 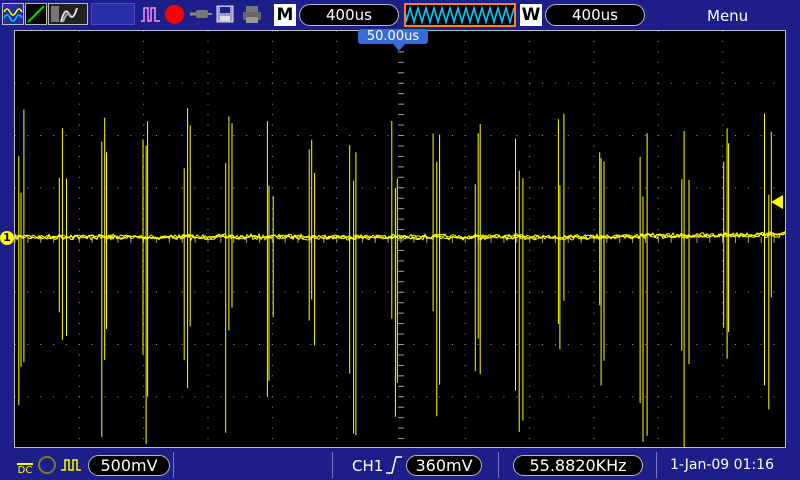 I want to click on run-mode-badge: M, so click(x=285, y=15).